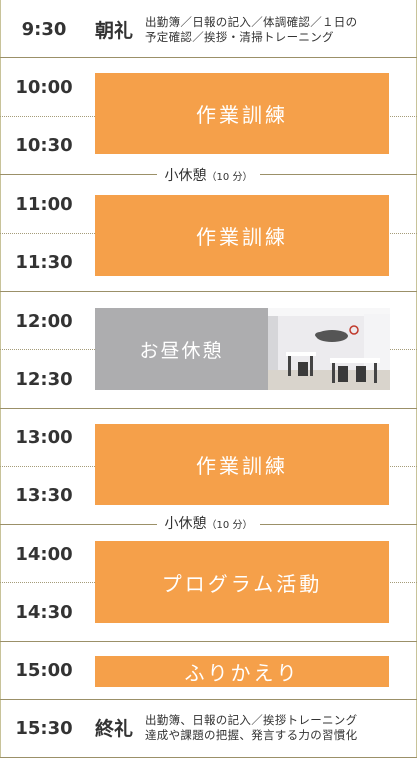  Describe the element at coordinates (44, 204) in the screenshot. I see `time-label: 11:00` at that location.